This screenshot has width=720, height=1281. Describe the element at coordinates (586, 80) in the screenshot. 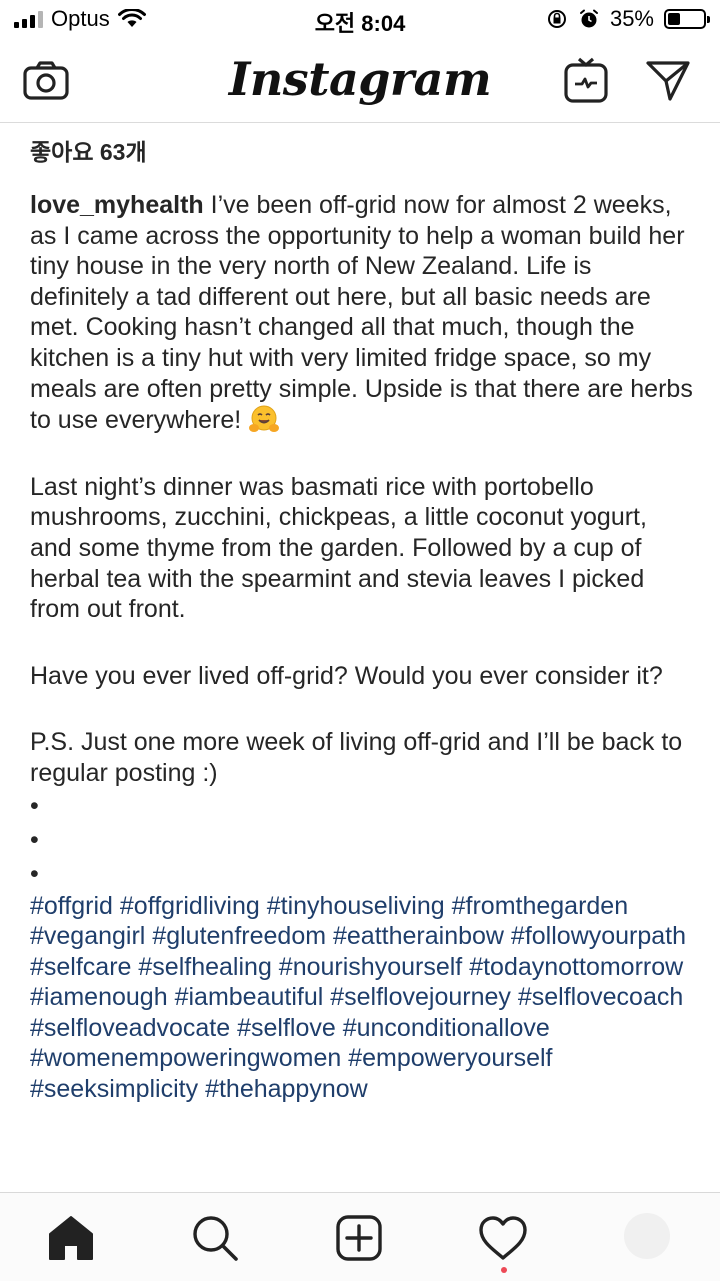

I see `igtv-icon` at that location.